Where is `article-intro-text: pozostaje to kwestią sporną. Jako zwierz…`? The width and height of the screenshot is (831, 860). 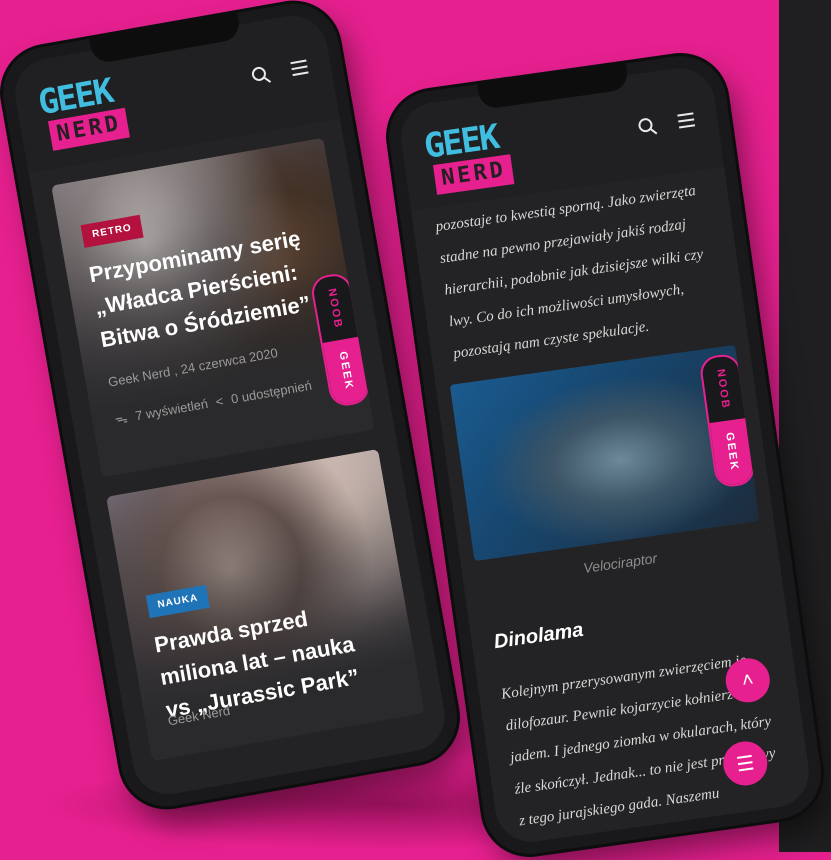
article-intro-text: pozostaje to kwestią sporną. Jako zwierz… is located at coordinates (569, 272).